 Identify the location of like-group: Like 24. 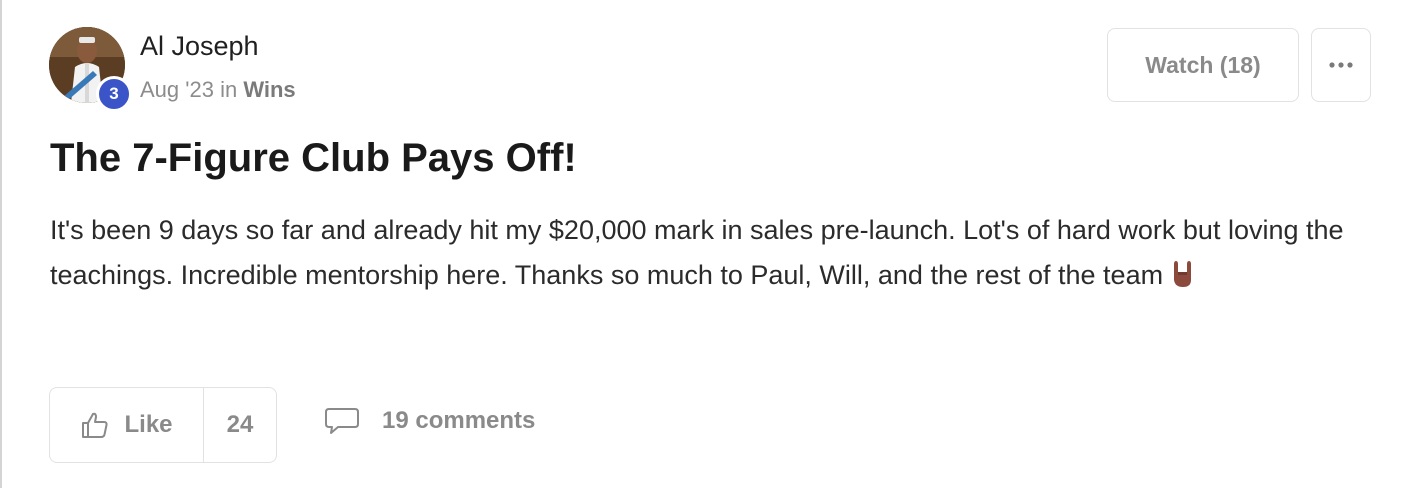
(163, 425).